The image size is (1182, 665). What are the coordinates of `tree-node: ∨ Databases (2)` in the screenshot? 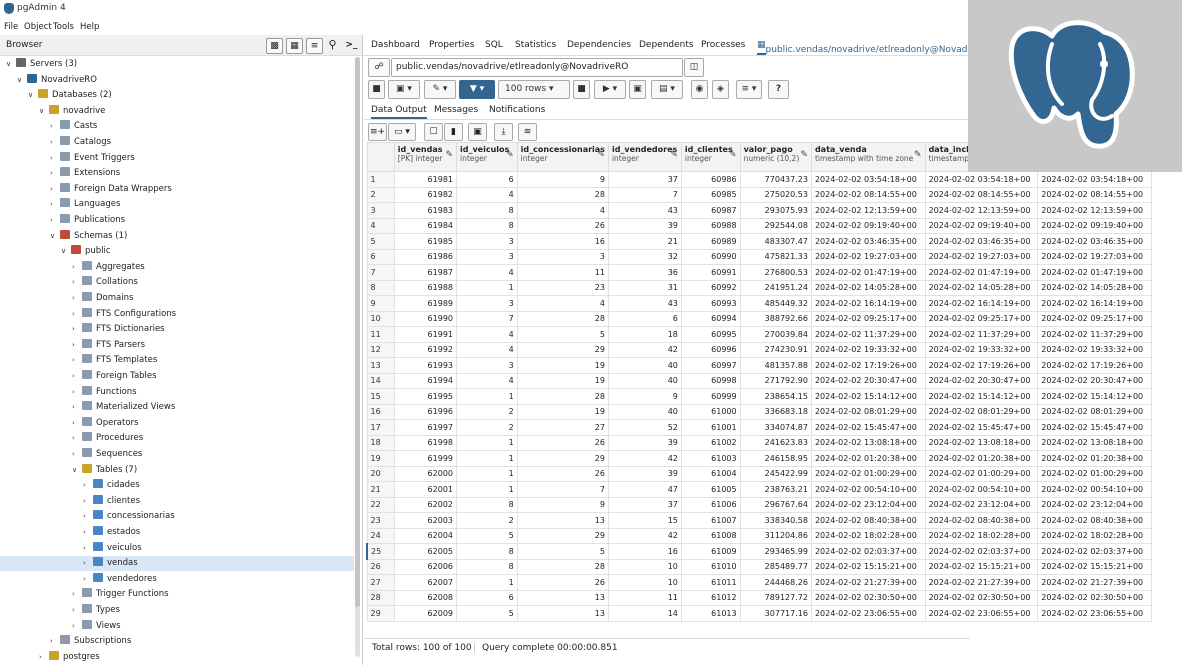 It's located at (177, 95).